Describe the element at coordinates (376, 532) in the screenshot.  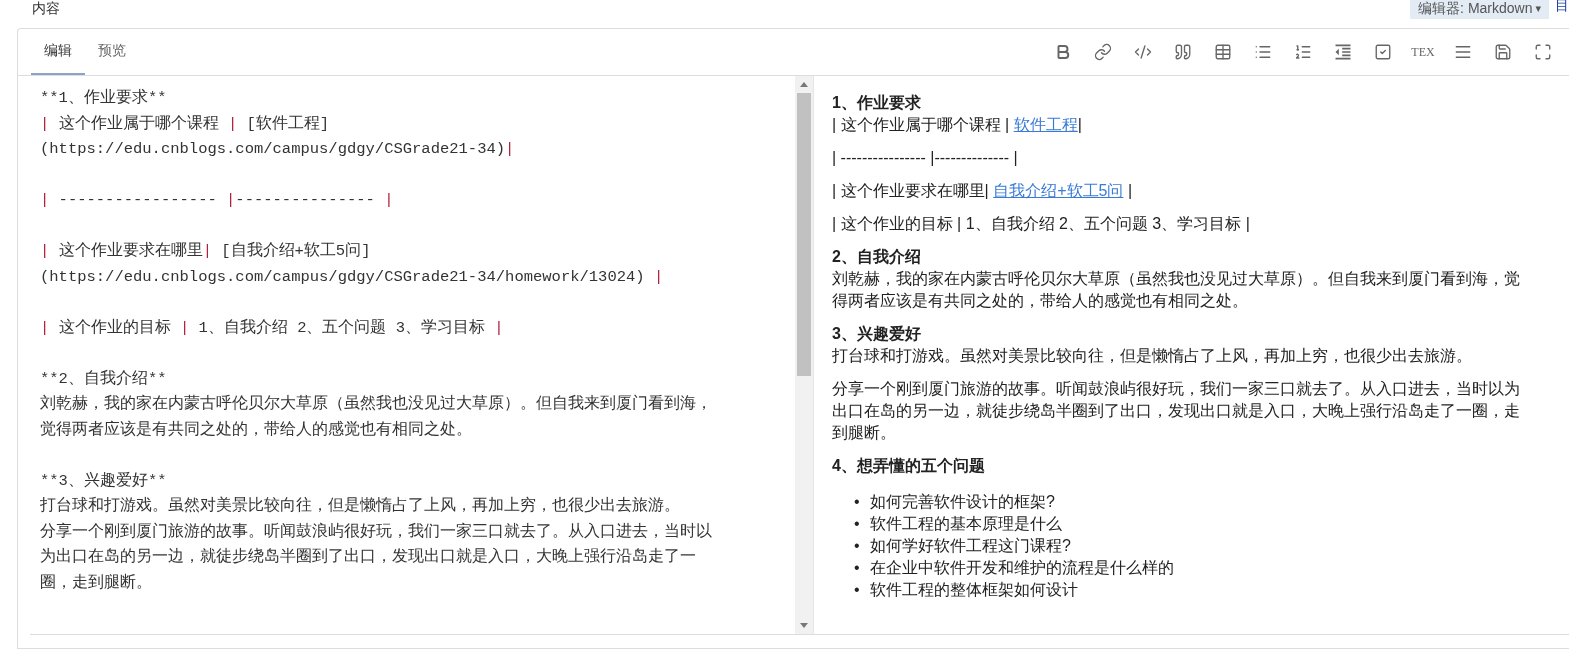
I see `source-line: 分享一个刚到厦门旅游的故事。听闻鼓浪屿很好玩，我们一家三口就去了。从入口进去，当时以` at that location.